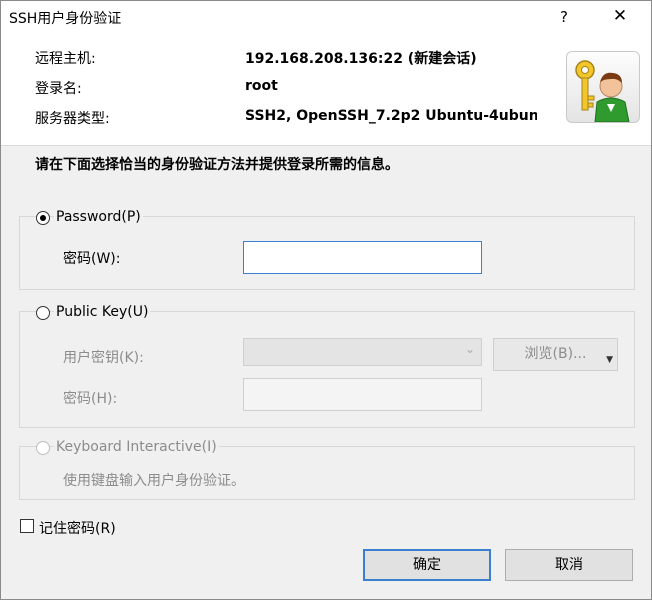  I want to click on help-button: ?, so click(564, 17).